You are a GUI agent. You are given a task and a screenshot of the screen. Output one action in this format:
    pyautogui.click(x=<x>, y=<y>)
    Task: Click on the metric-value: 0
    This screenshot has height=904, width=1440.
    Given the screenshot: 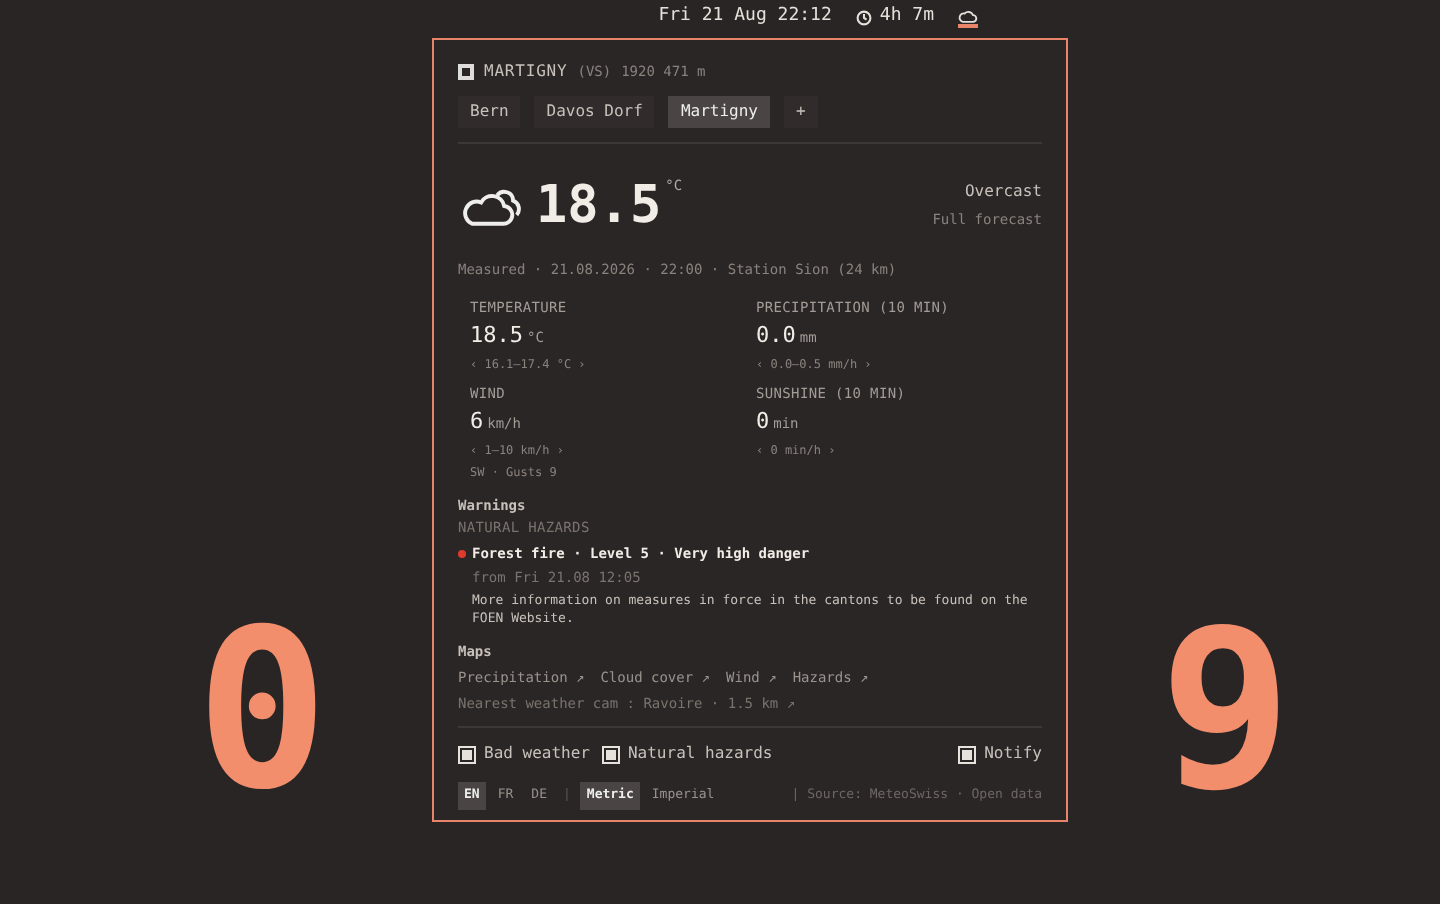 What is the action you would take?
    pyautogui.click(x=763, y=422)
    